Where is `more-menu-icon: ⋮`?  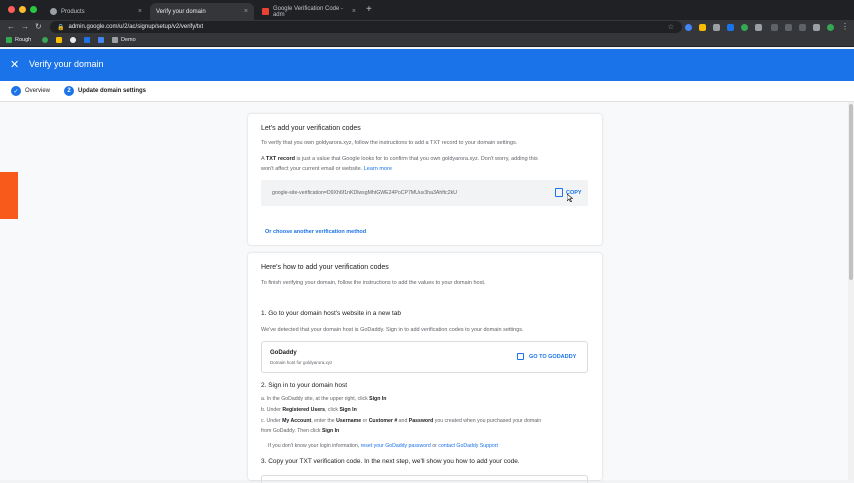 more-menu-icon: ⋮ is located at coordinates (845, 26).